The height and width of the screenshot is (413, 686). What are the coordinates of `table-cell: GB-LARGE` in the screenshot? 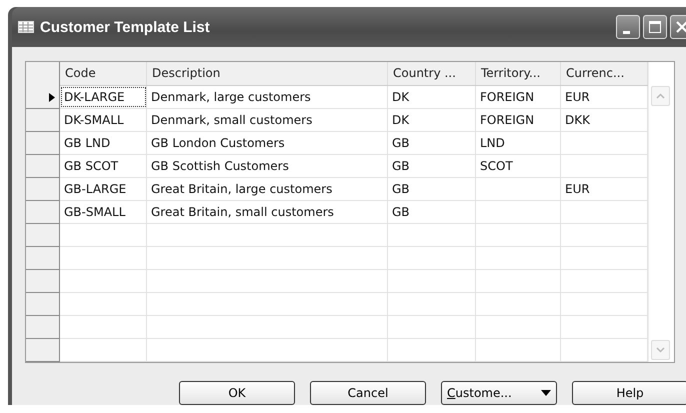 It's located at (103, 189).